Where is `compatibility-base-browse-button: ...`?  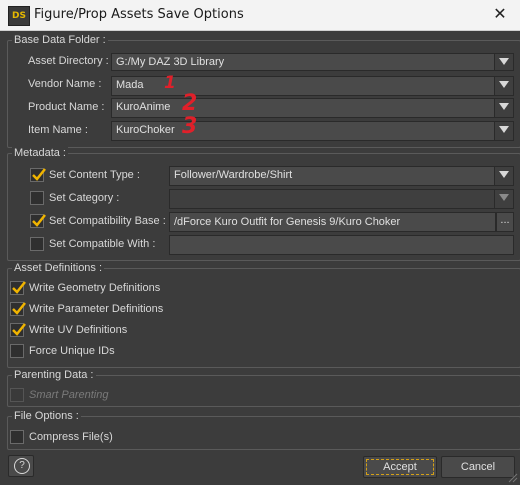
compatibility-base-browse-button: ... is located at coordinates (505, 222).